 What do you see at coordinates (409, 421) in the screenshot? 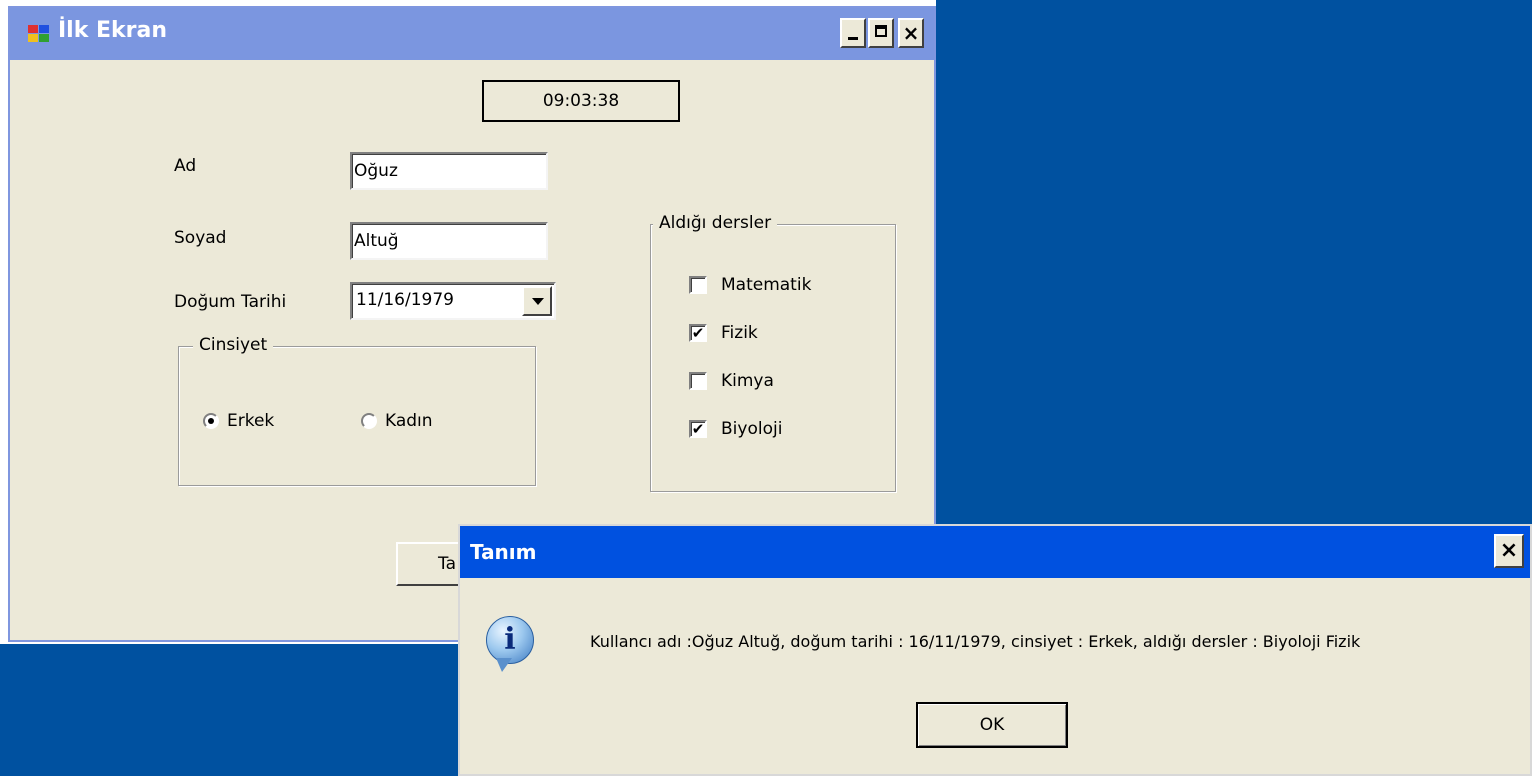
I see `radio-kadin-label: Kadın` at bounding box center [409, 421].